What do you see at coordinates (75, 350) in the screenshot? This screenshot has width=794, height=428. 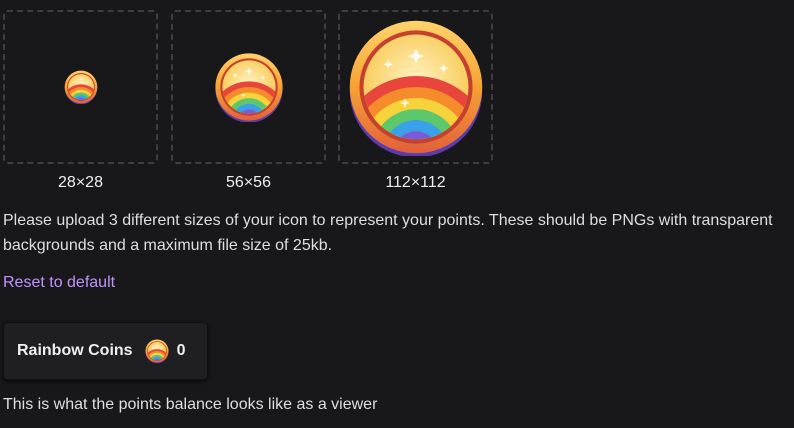 I see `points-name: Rainbow Coins` at bounding box center [75, 350].